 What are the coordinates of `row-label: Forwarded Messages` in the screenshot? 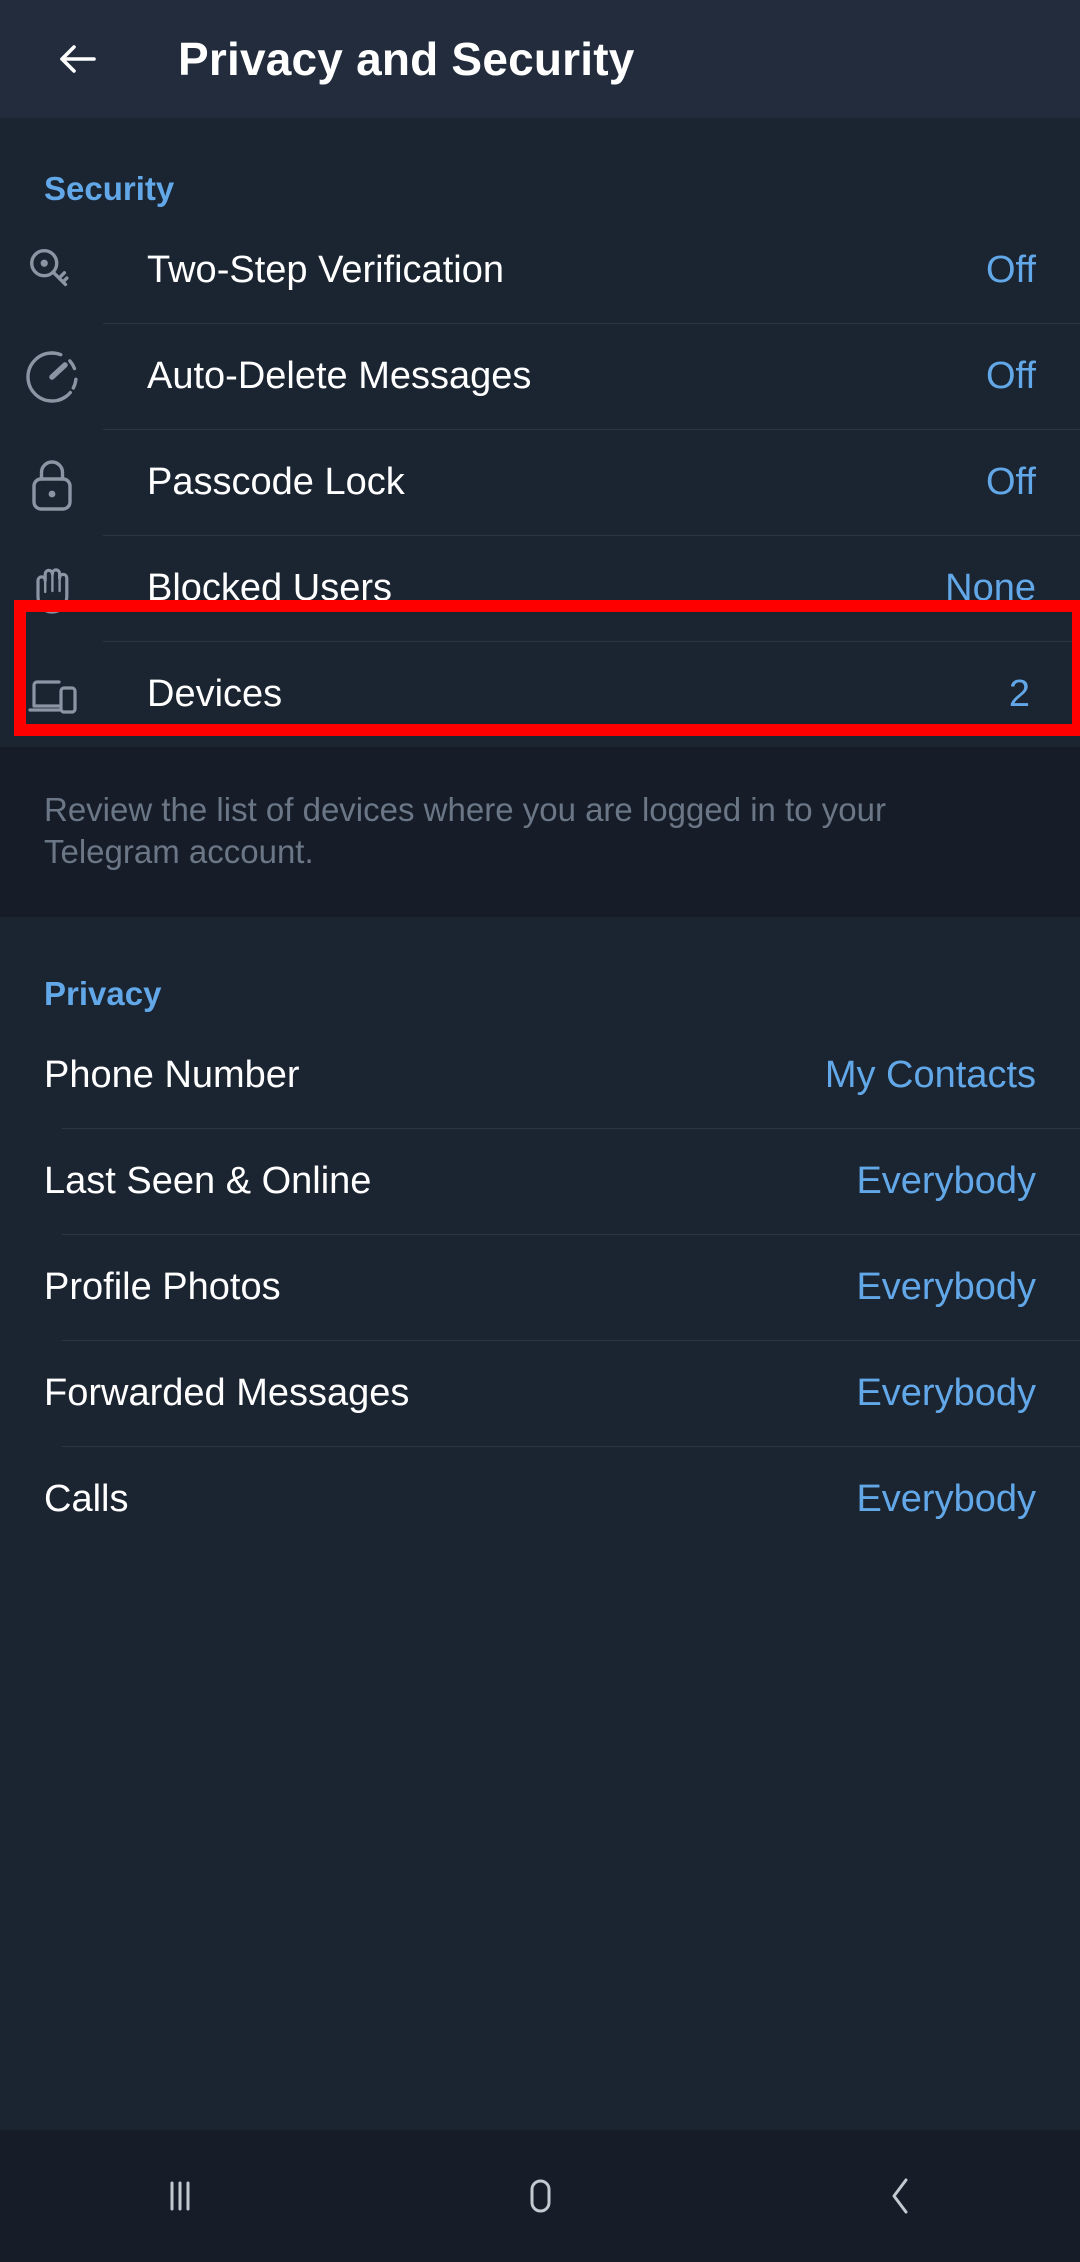 It's located at (227, 1393).